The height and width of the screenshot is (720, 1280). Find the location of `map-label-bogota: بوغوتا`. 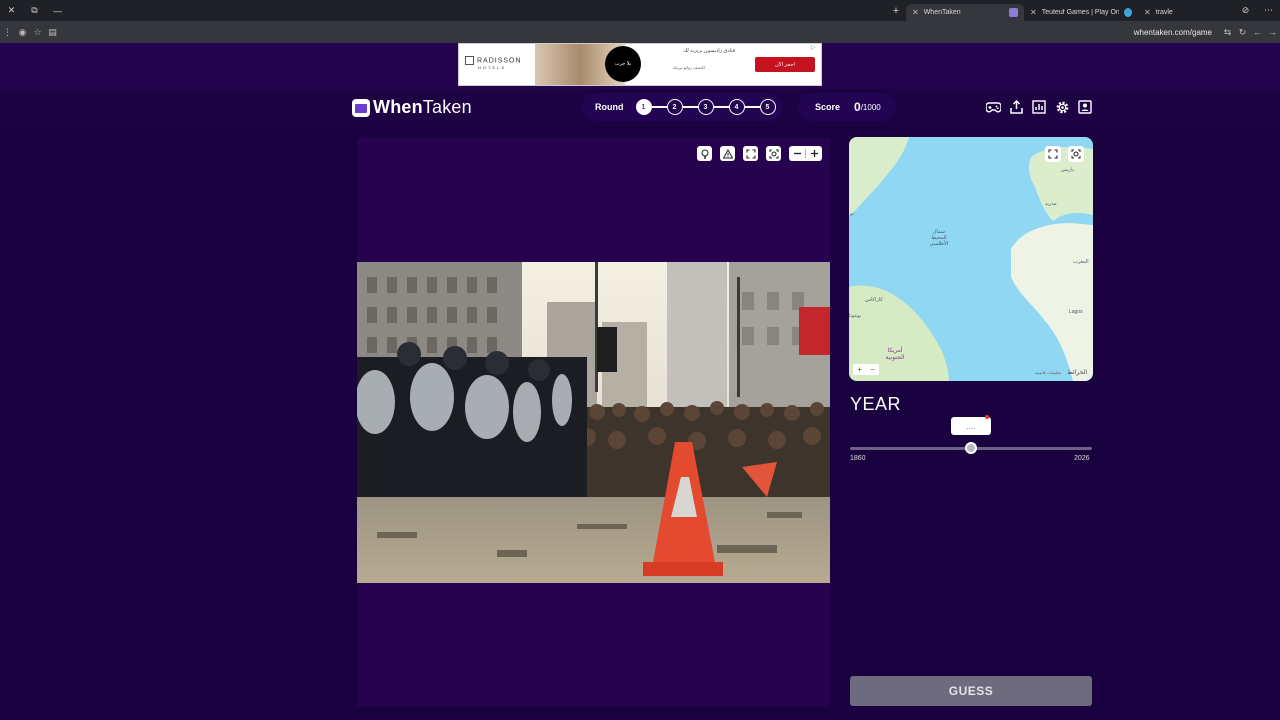

map-label-bogota: بوغوتا is located at coordinates (855, 316).